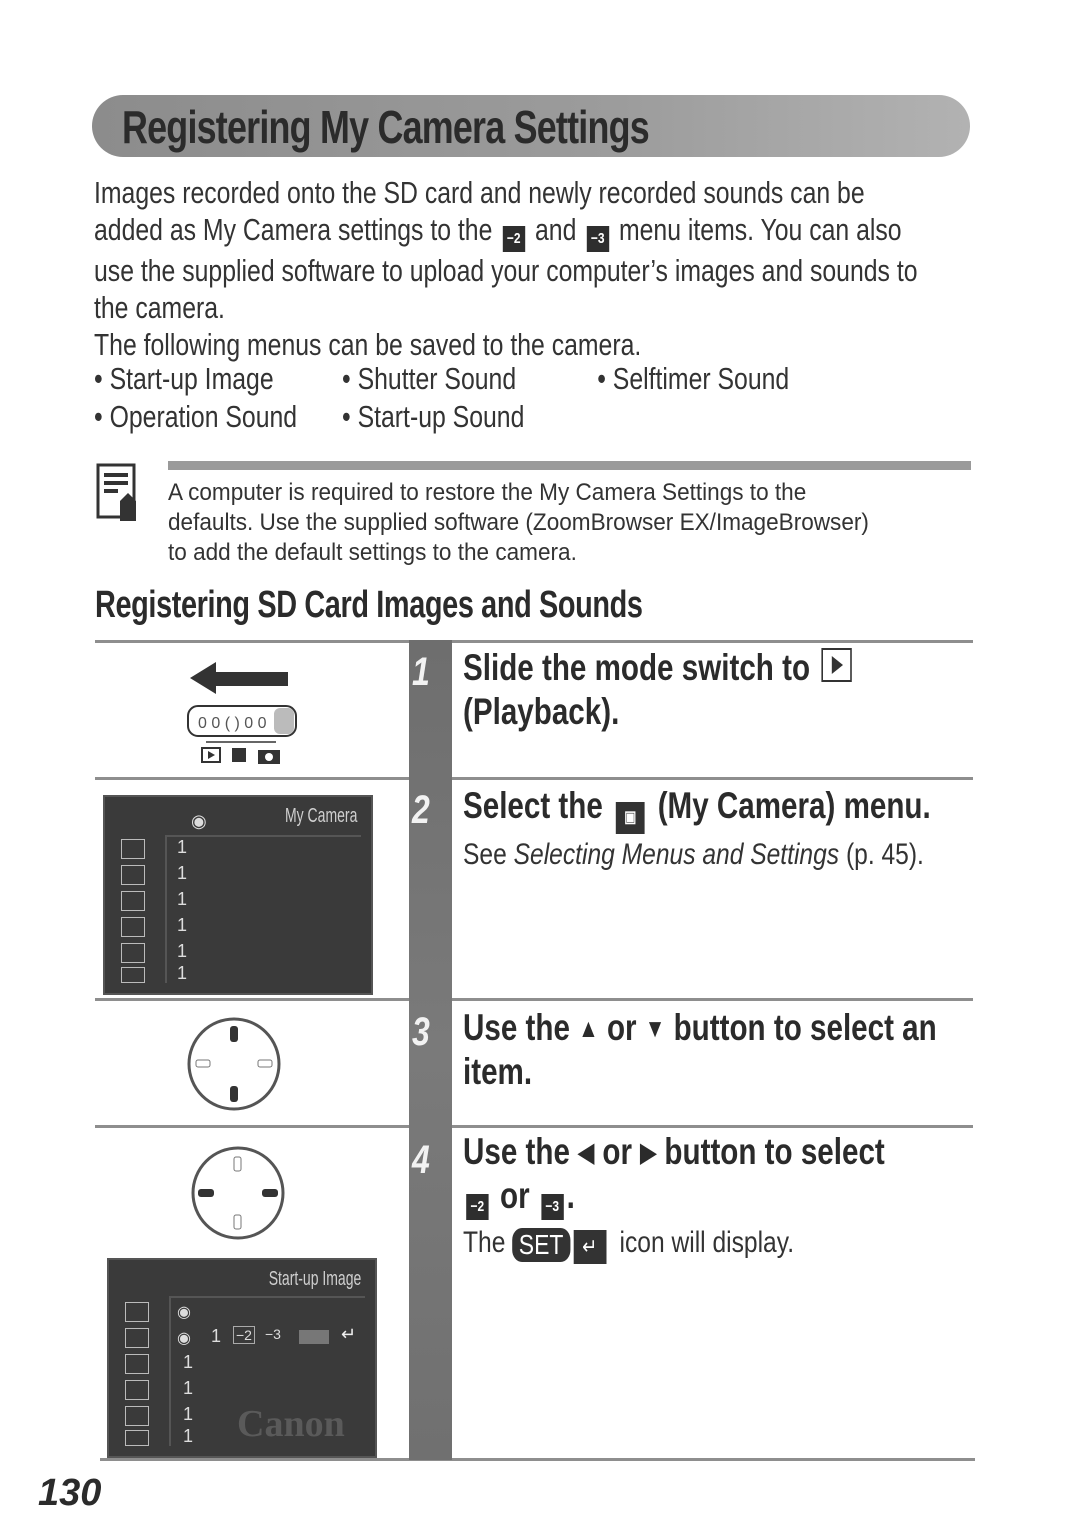  Describe the element at coordinates (199, 821) in the screenshot. I see `my-camera-tab-icon: ◉` at that location.